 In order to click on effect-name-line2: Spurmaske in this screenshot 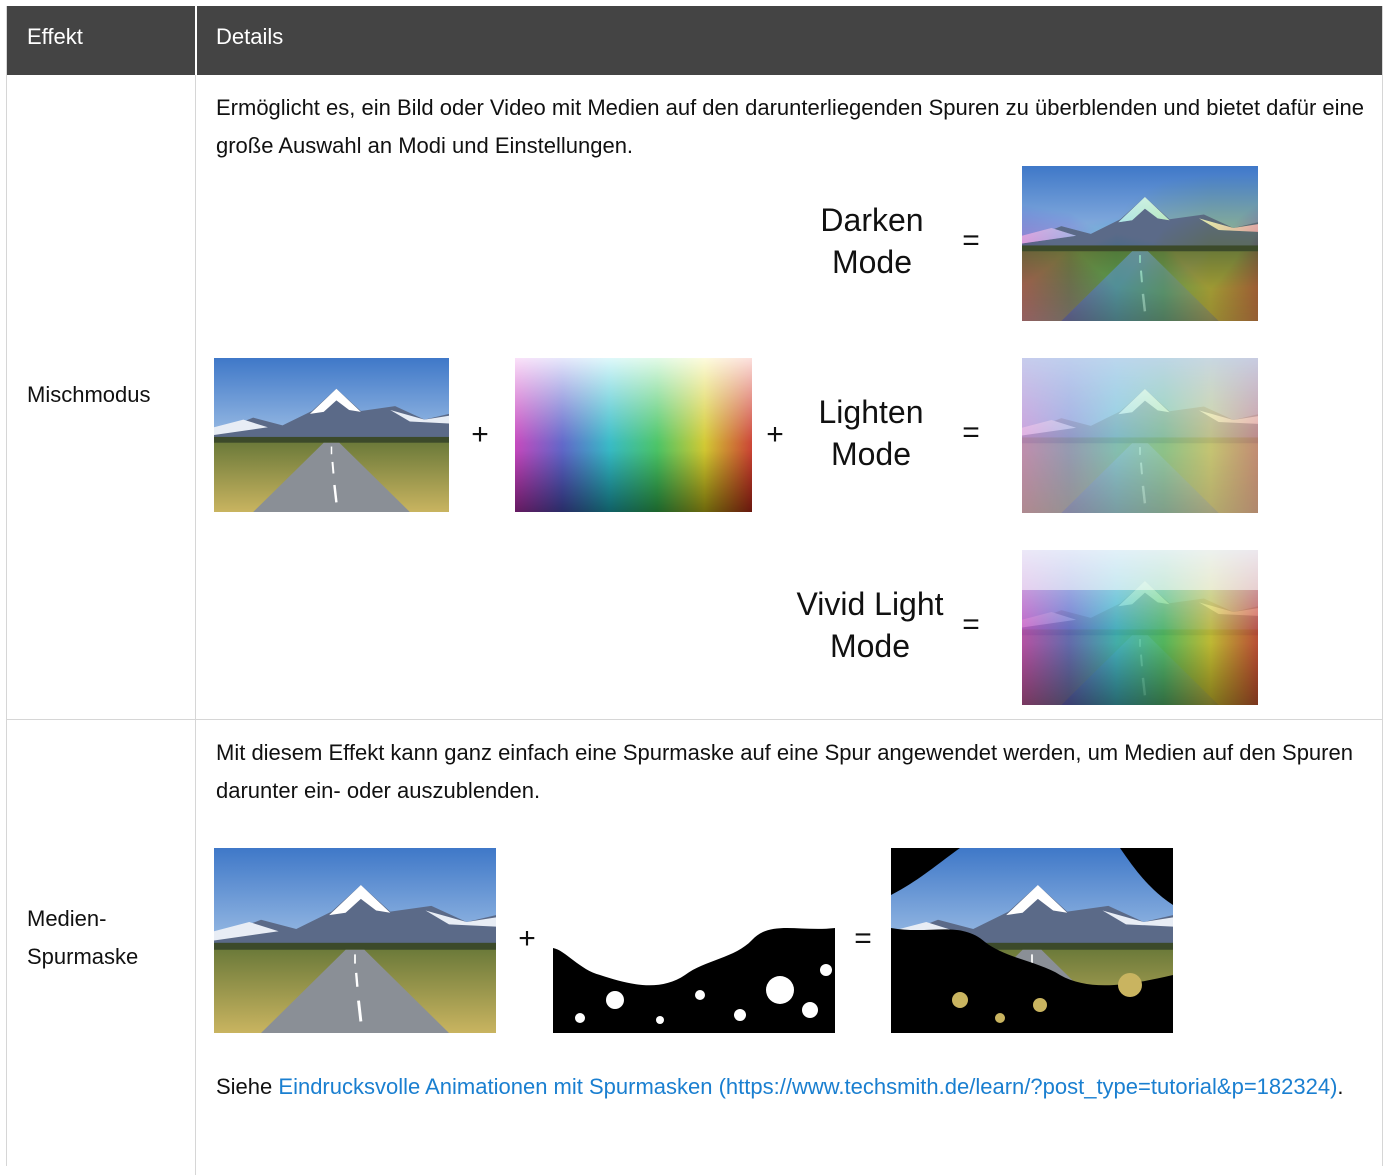, I will do `click(83, 956)`.